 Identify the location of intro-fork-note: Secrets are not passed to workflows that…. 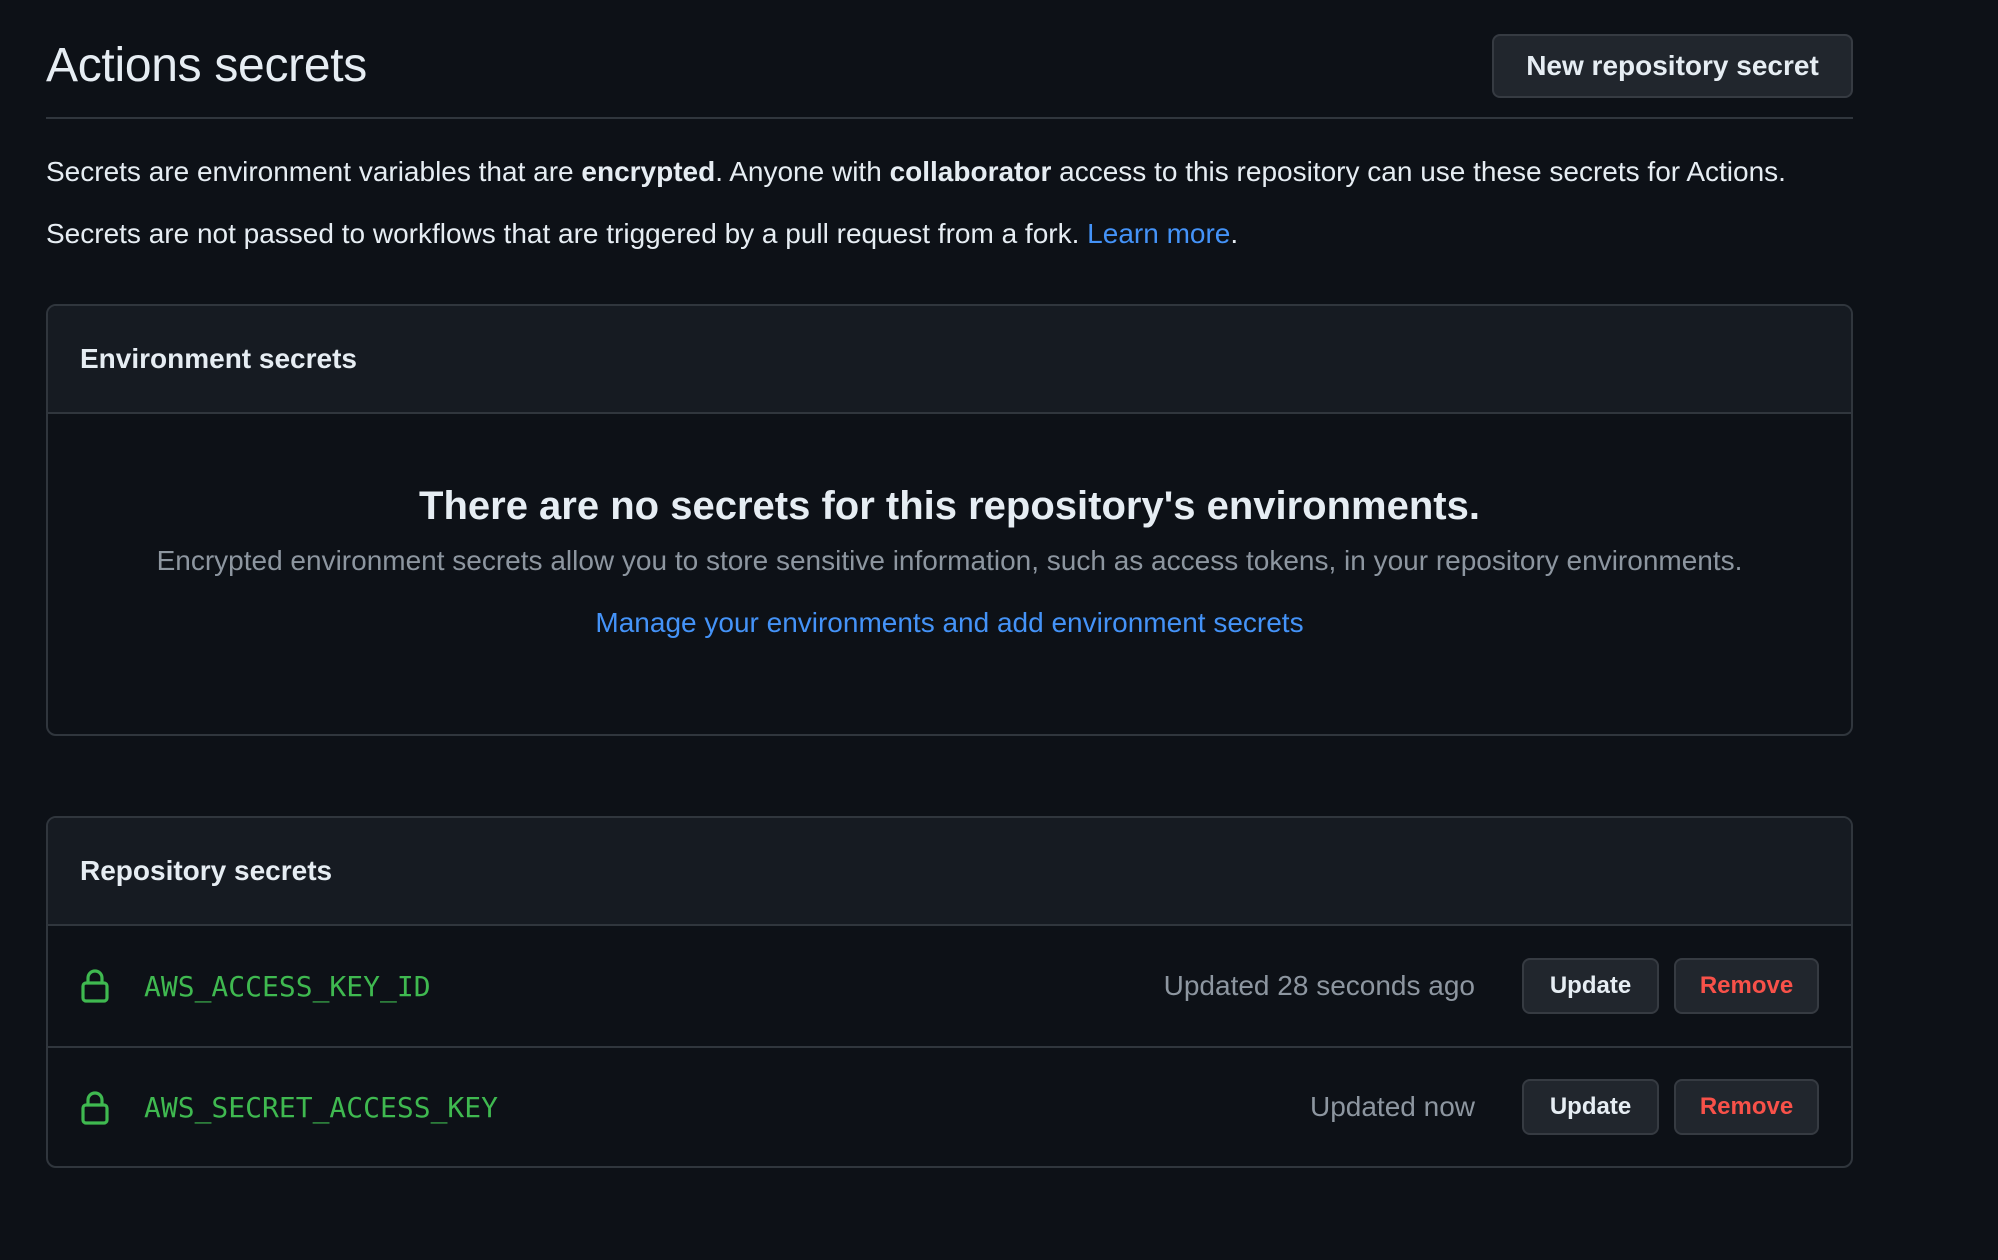
(949, 234).